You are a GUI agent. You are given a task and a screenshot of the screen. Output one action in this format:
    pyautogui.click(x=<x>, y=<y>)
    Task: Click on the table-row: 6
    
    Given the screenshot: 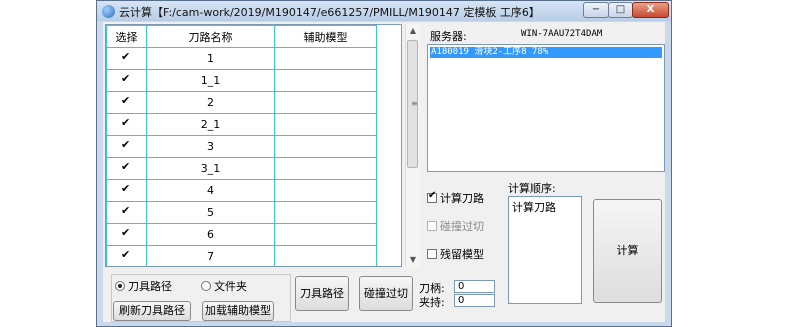 What is the action you would take?
    pyautogui.click(x=241, y=234)
    